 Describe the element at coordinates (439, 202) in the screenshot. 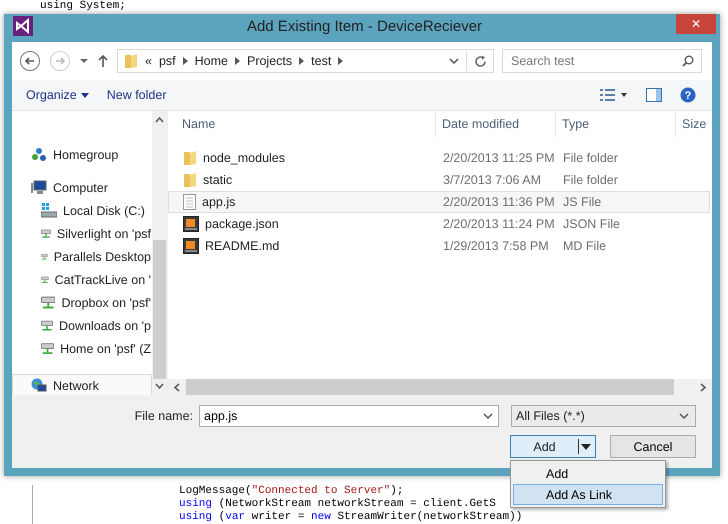

I see `file-row: app.js 2/20/2013 11:36 PM JS File` at that location.